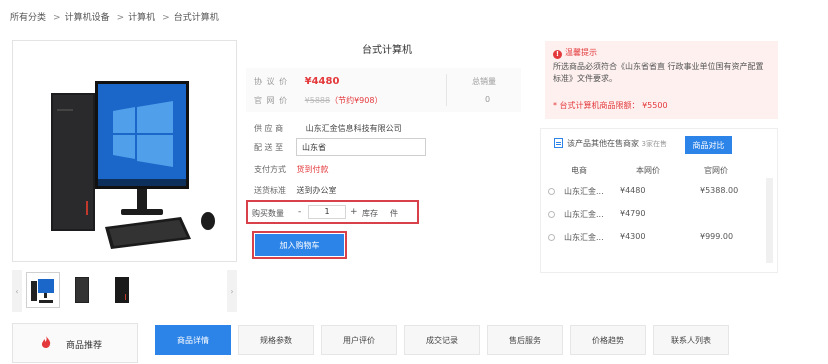  Describe the element at coordinates (769, 220) in the screenshot. I see `scrollbar` at that location.